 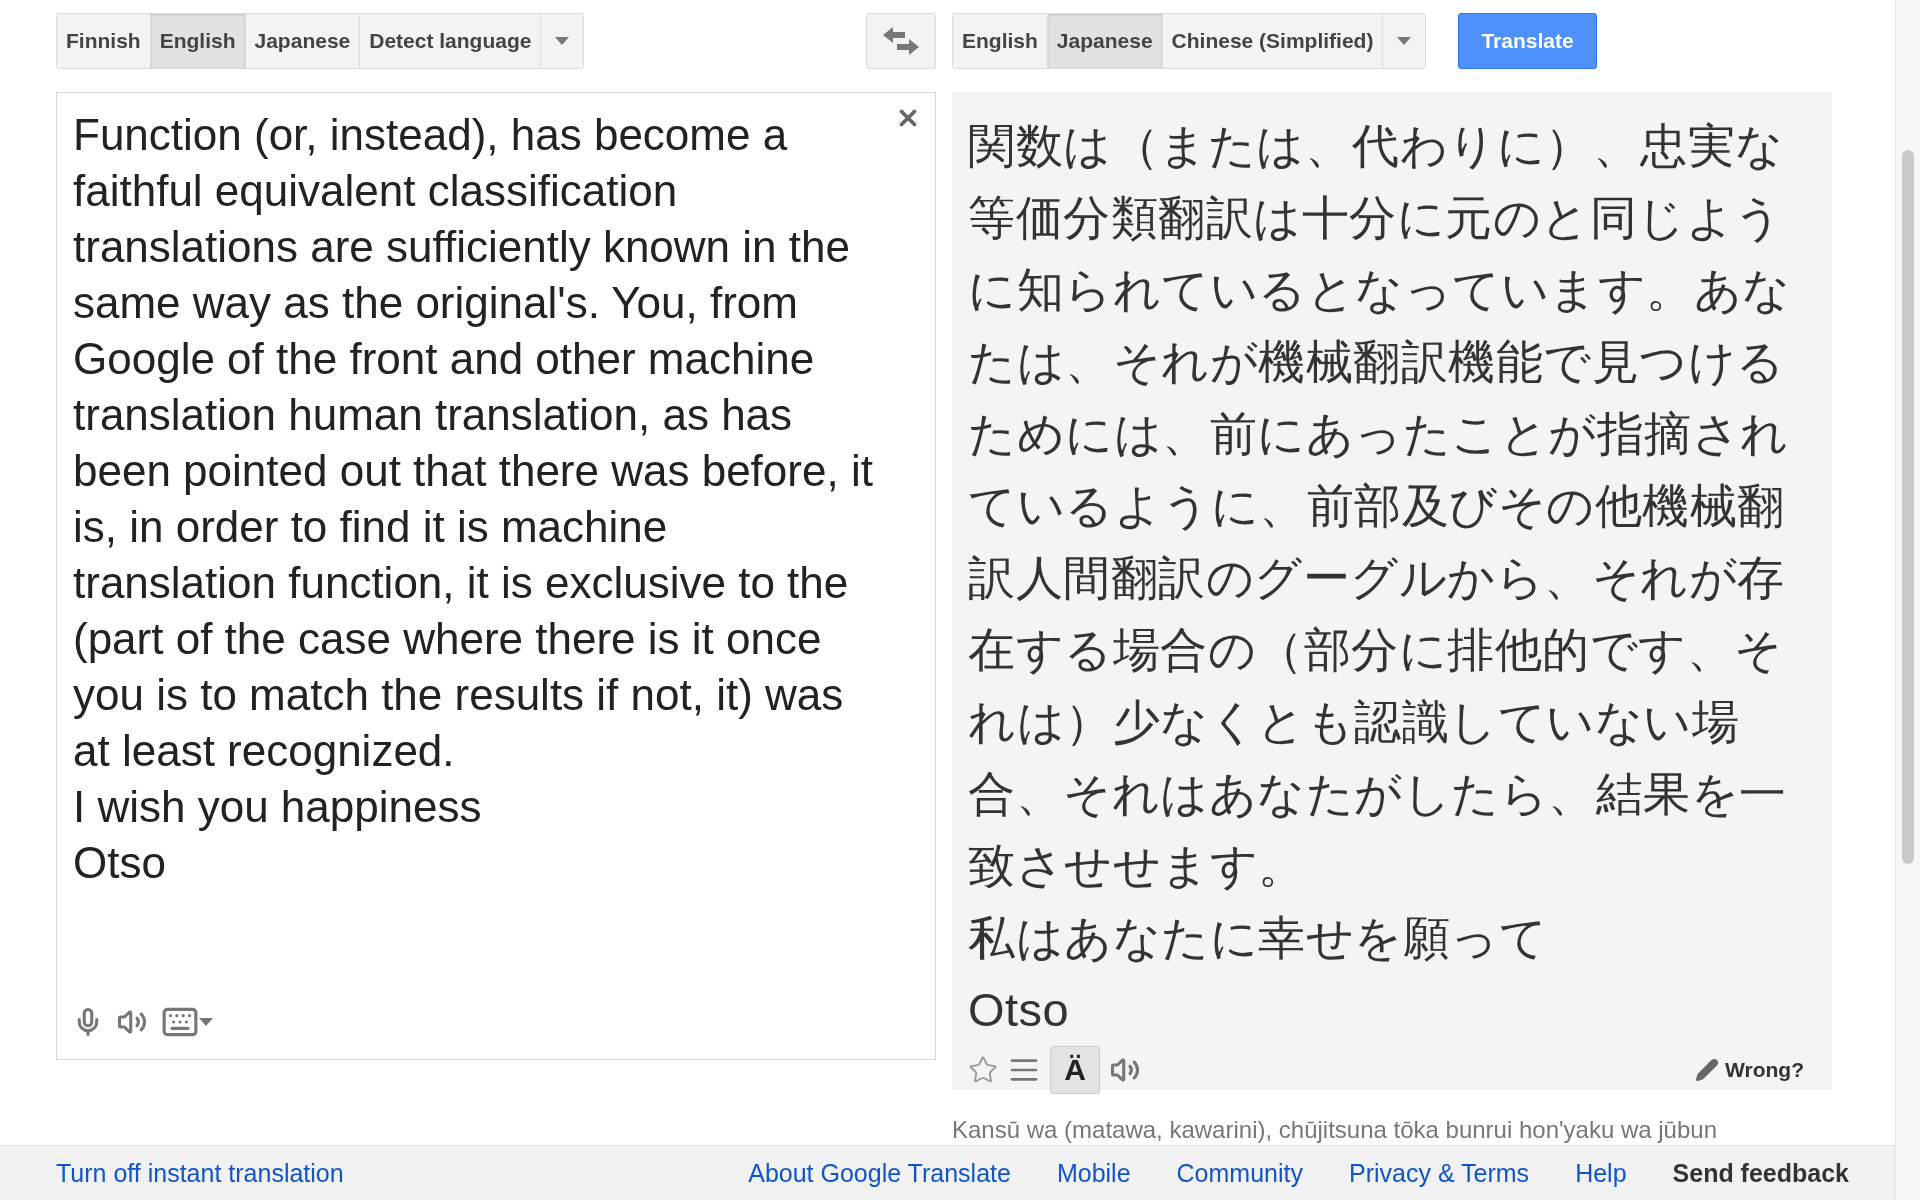 What do you see at coordinates (1760, 1173) in the screenshot?
I see `send-feedback-link: Send feedback` at bounding box center [1760, 1173].